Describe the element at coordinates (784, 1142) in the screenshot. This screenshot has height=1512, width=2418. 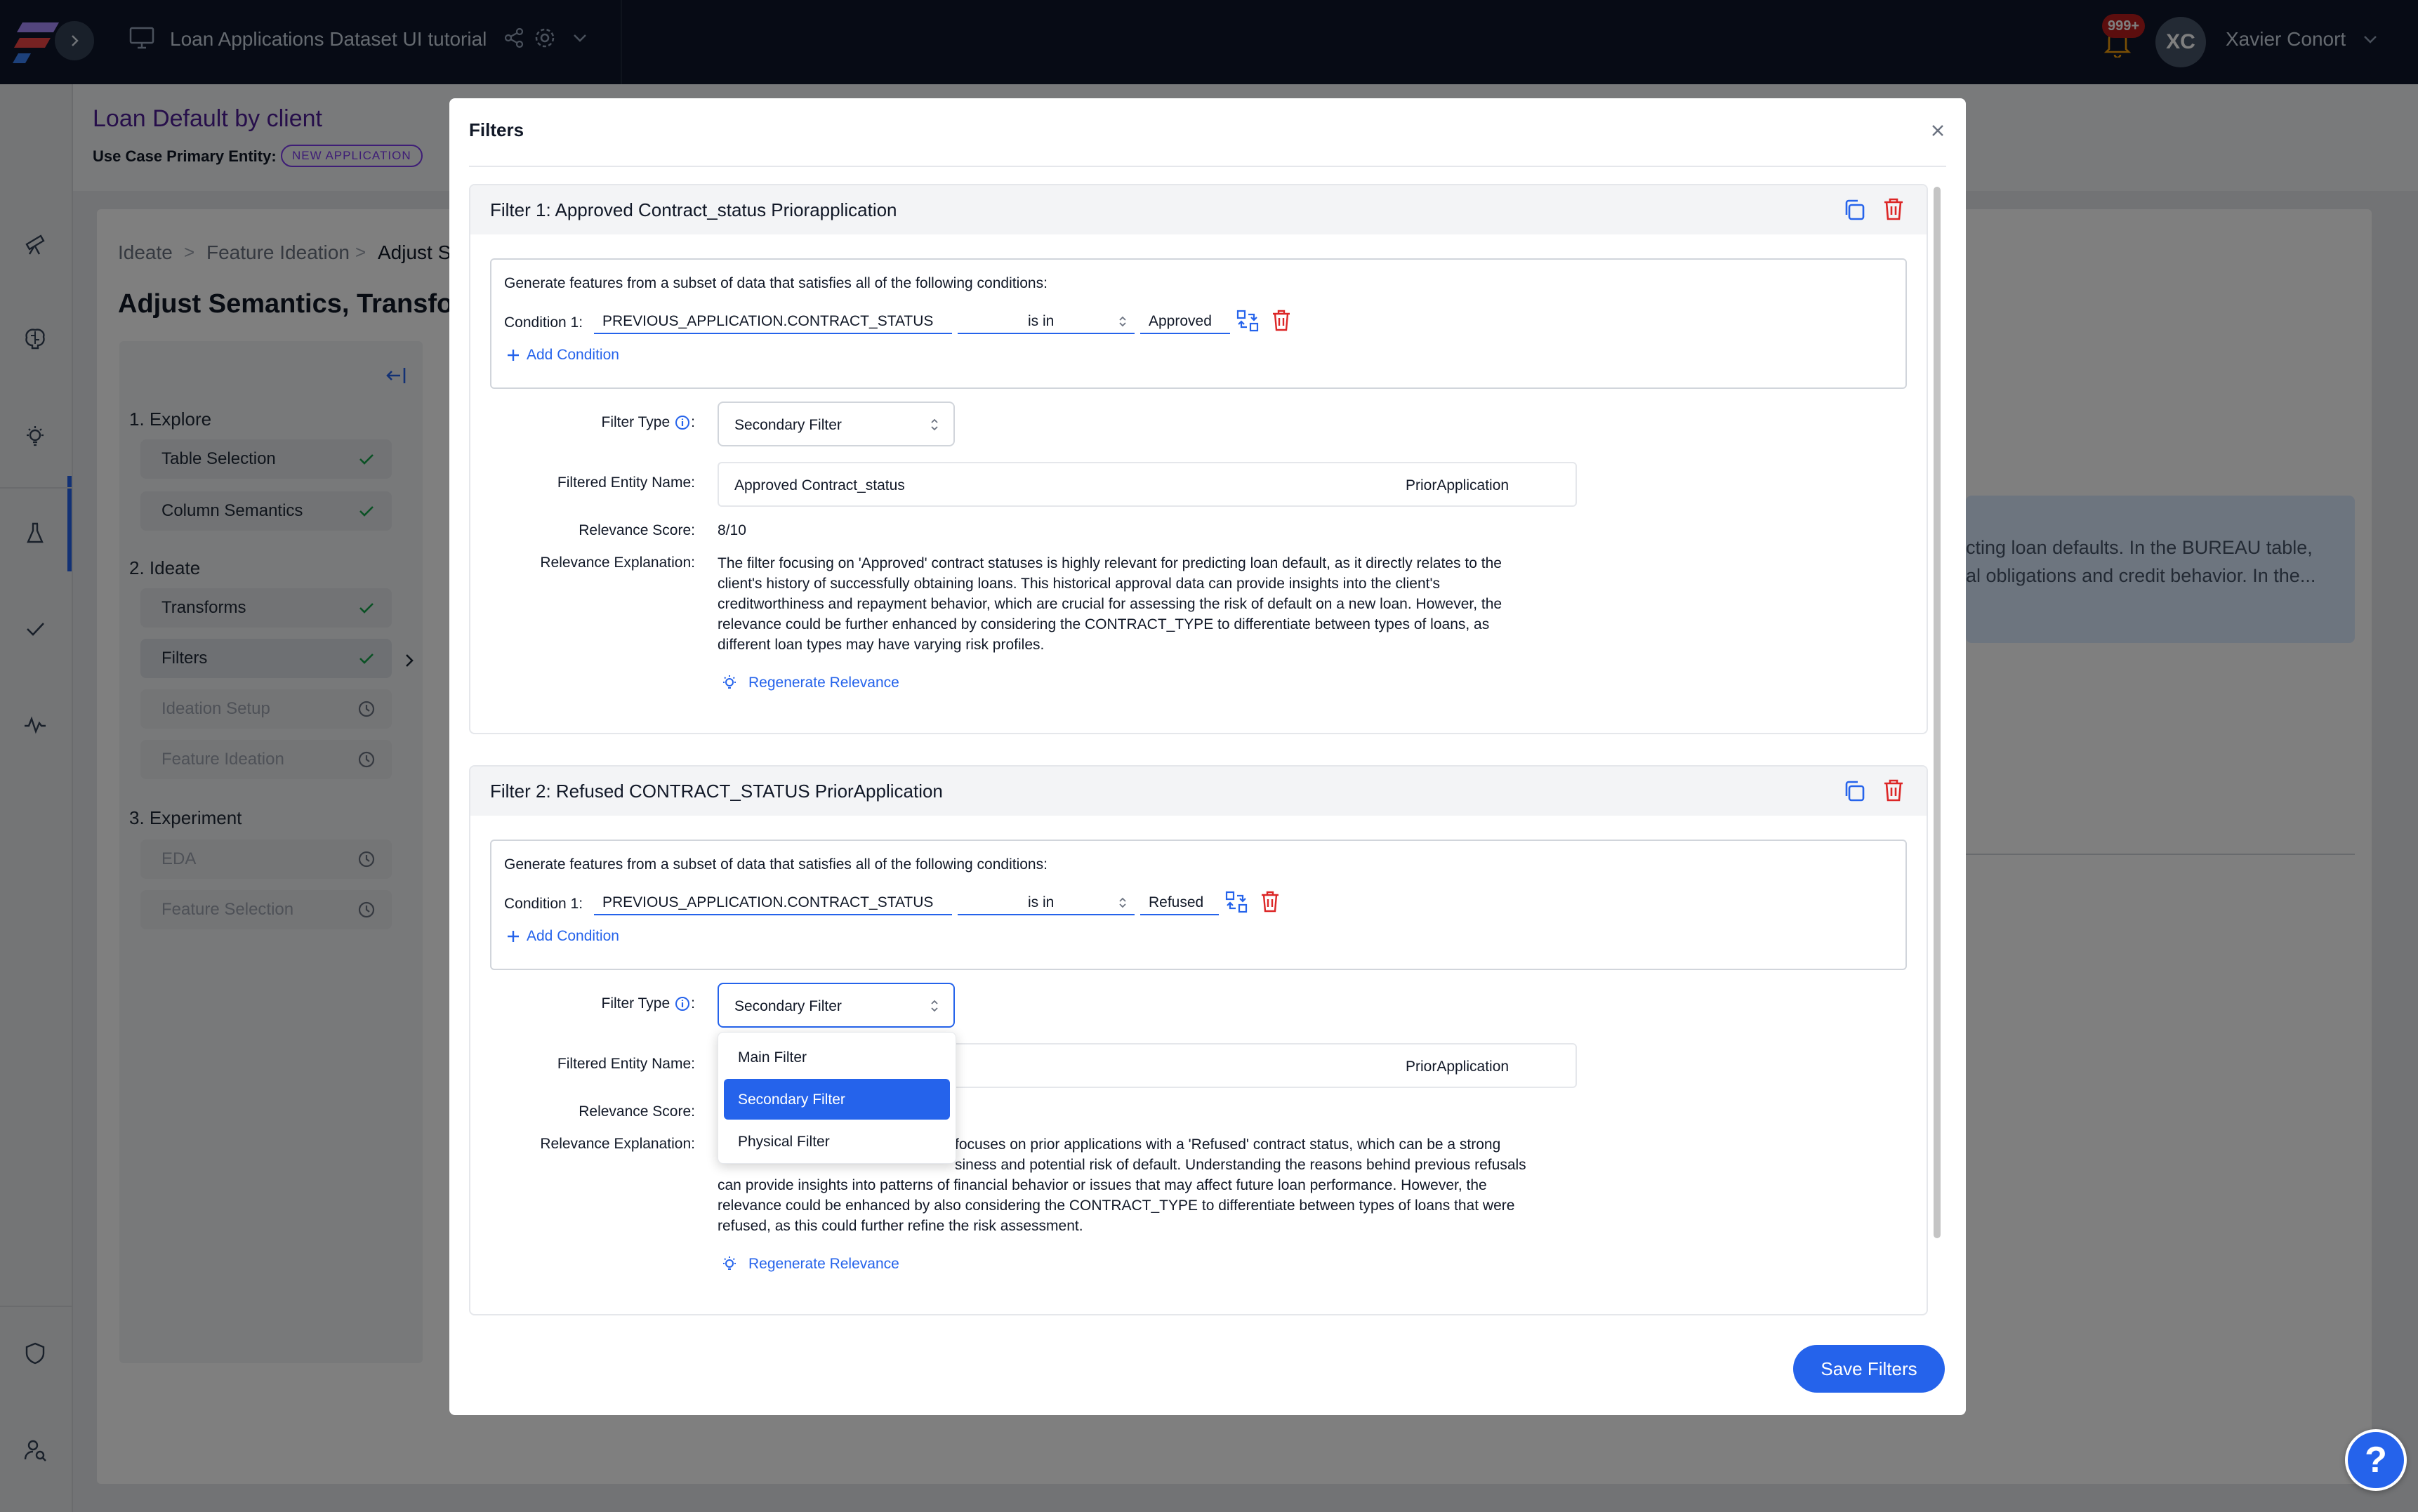
I see `option-label: Physical Filter` at that location.